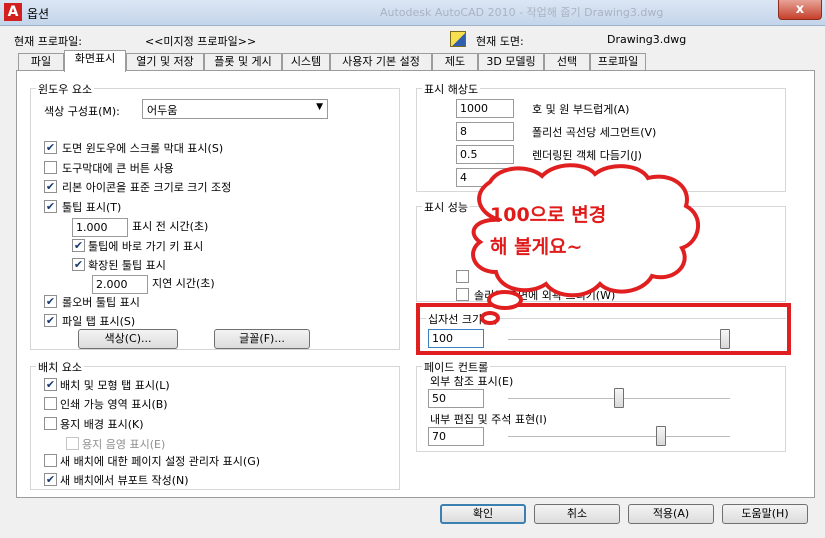  What do you see at coordinates (50, 206) in the screenshot?
I see `show-tooltips-checkbox: ✔` at bounding box center [50, 206].